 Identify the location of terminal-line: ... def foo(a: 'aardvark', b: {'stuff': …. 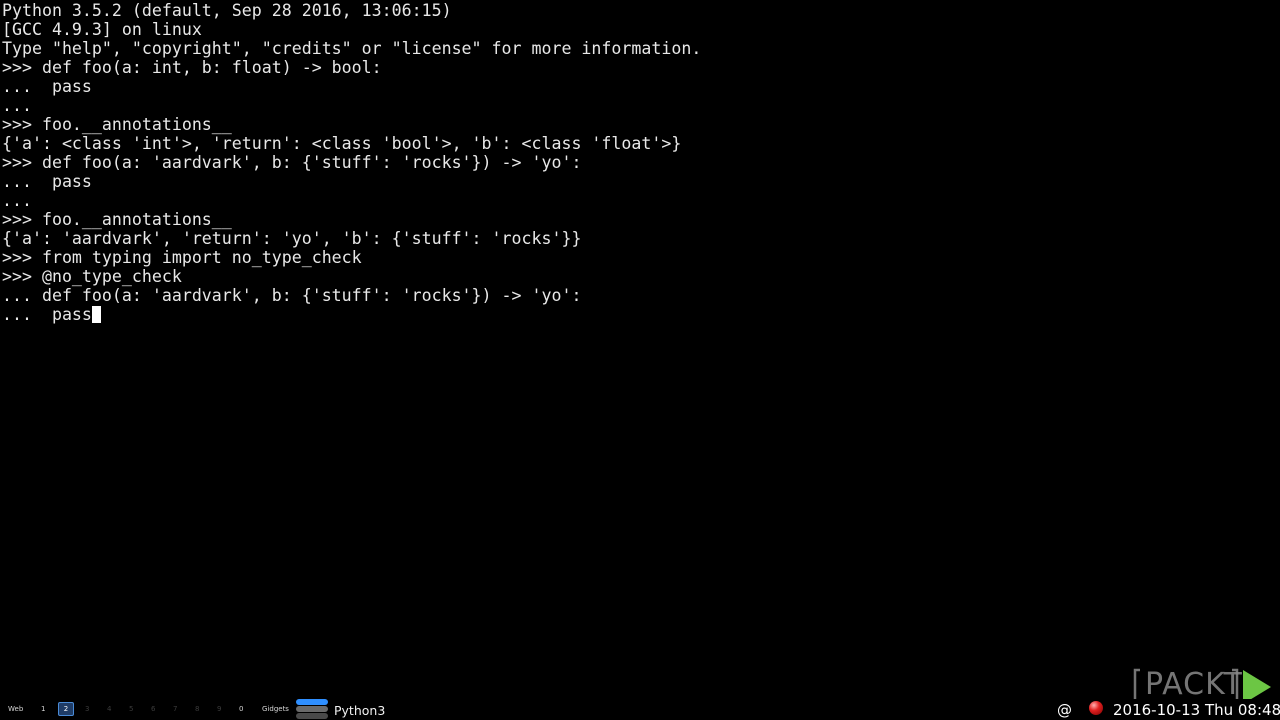
(292, 295).